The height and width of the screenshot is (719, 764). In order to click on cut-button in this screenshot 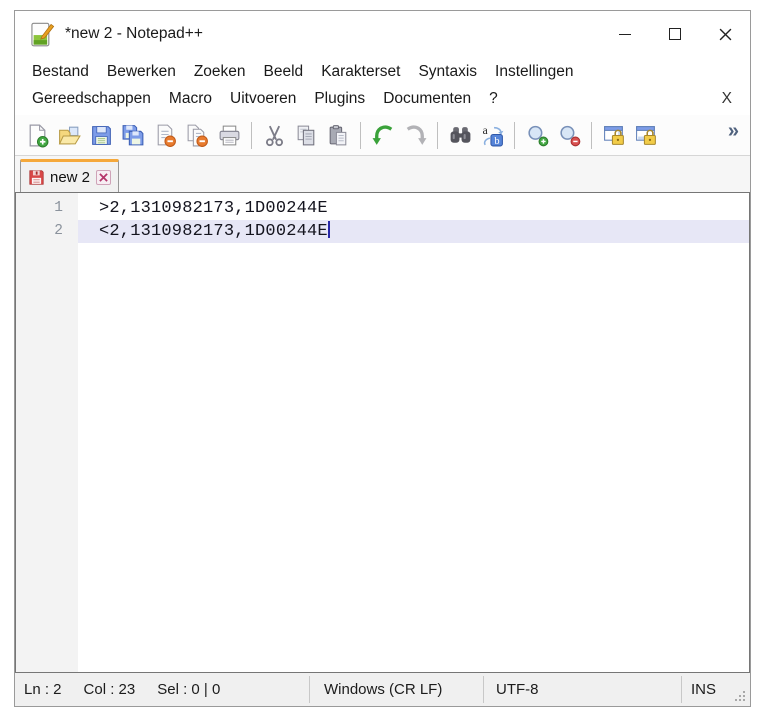, I will do `click(274, 135)`.